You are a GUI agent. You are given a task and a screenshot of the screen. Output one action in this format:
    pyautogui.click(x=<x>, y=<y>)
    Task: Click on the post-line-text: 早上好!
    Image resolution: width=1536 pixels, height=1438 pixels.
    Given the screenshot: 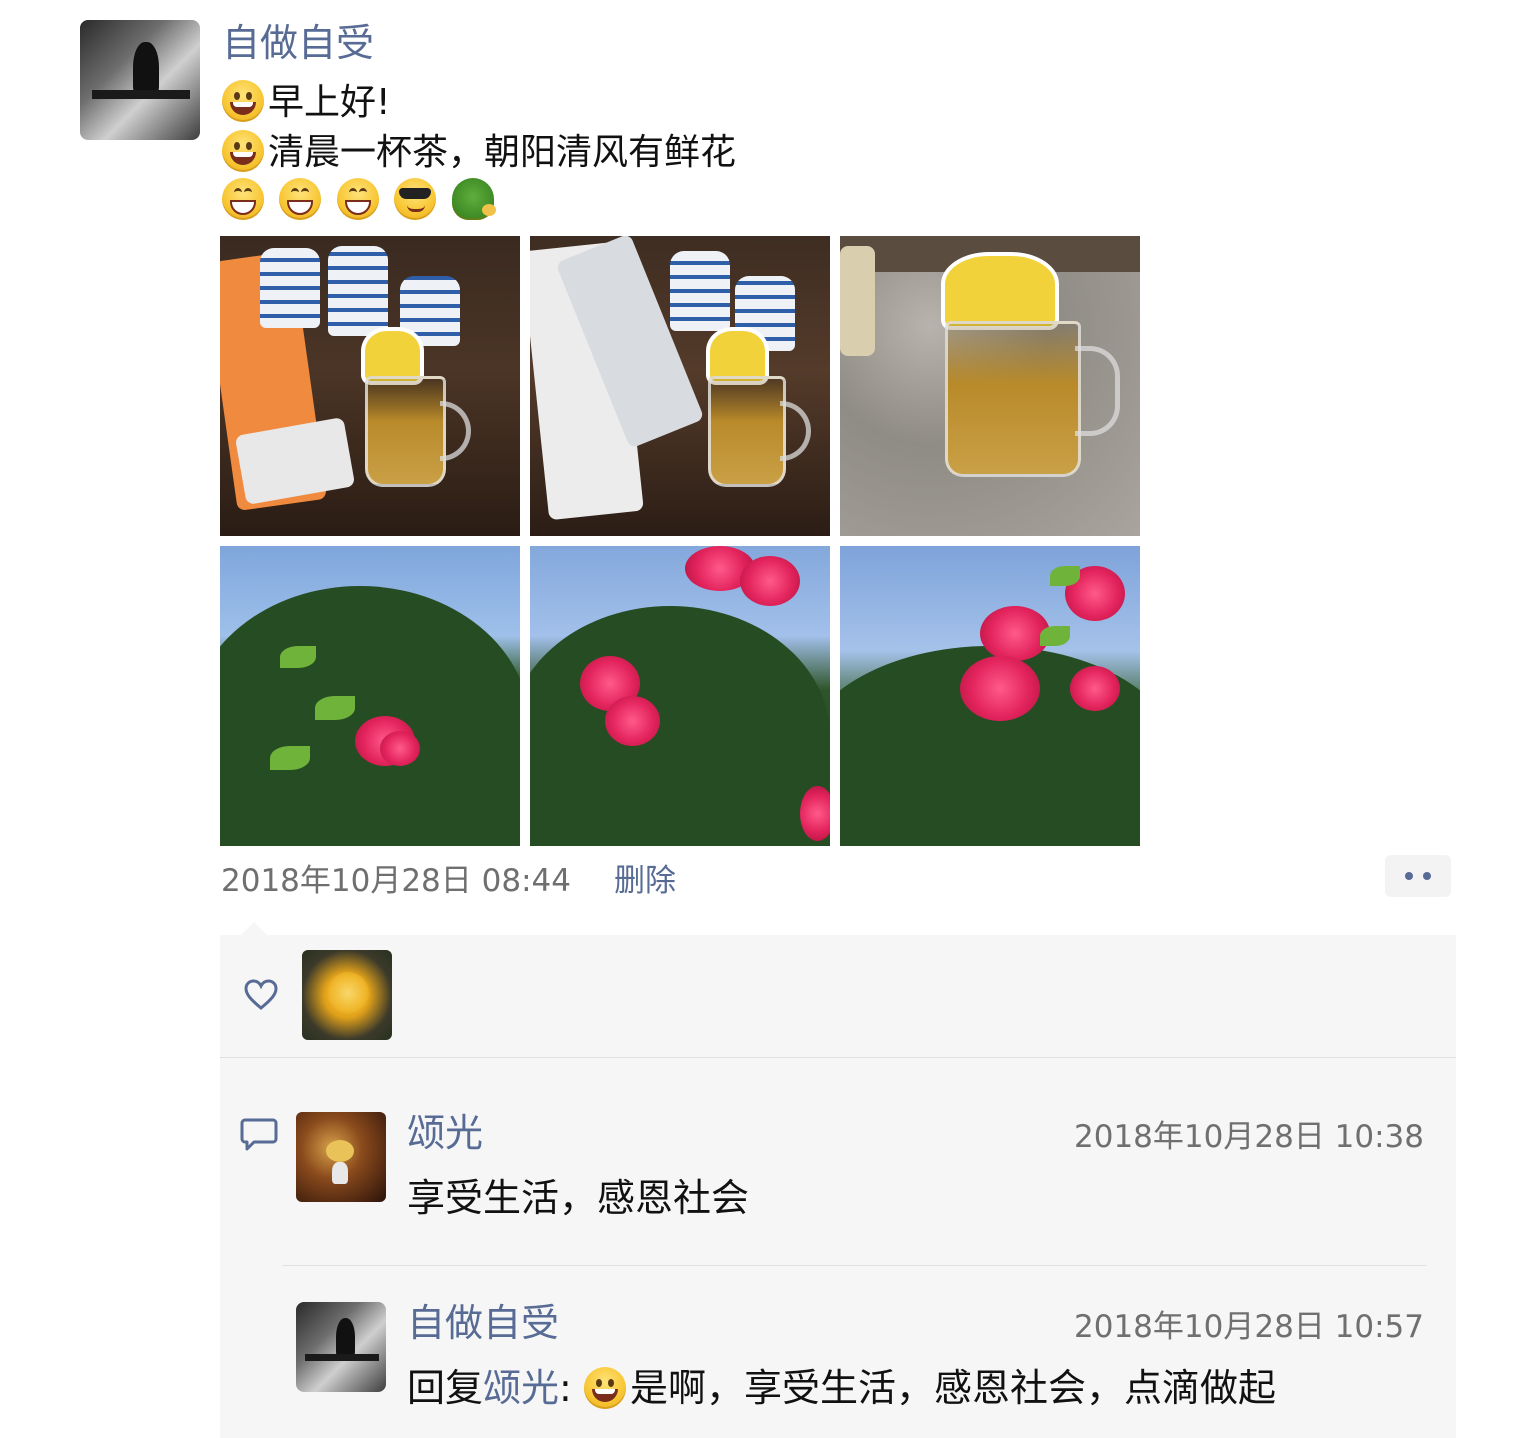 What is the action you would take?
    pyautogui.click(x=329, y=102)
    